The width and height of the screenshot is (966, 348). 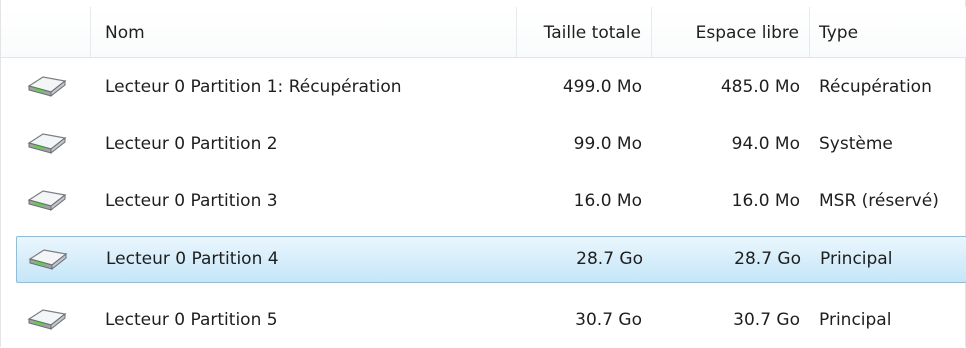 I want to click on column-header-total-size: Taille totale, so click(x=584, y=32).